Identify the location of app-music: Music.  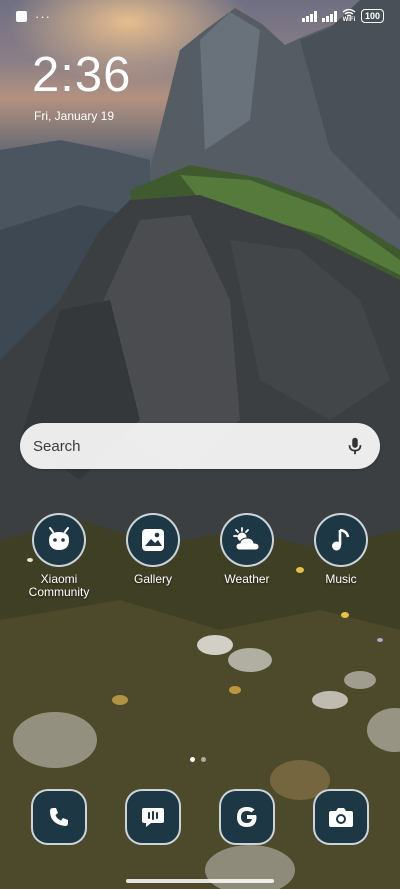
(341, 549).